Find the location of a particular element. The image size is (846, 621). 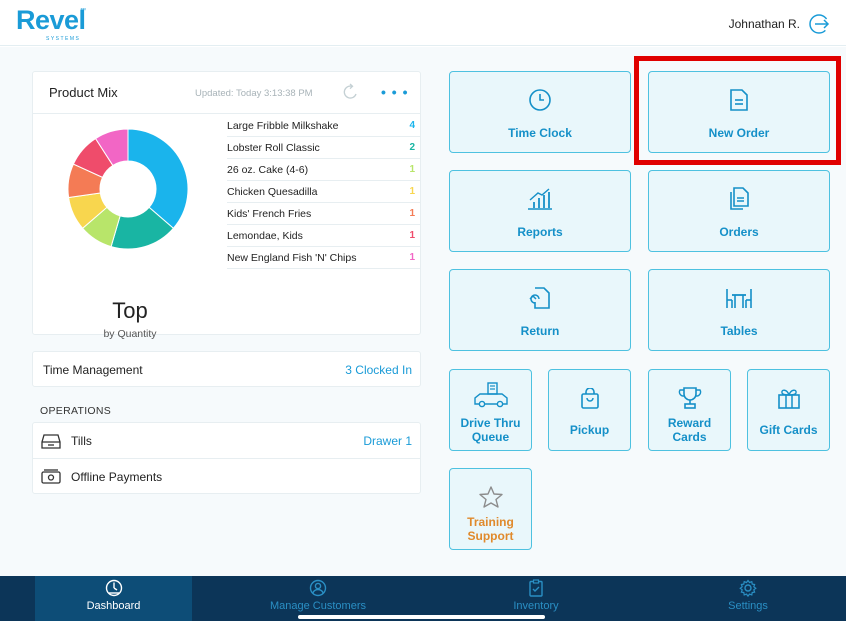

list-item: Kids' French Fries 1 is located at coordinates (324, 214).